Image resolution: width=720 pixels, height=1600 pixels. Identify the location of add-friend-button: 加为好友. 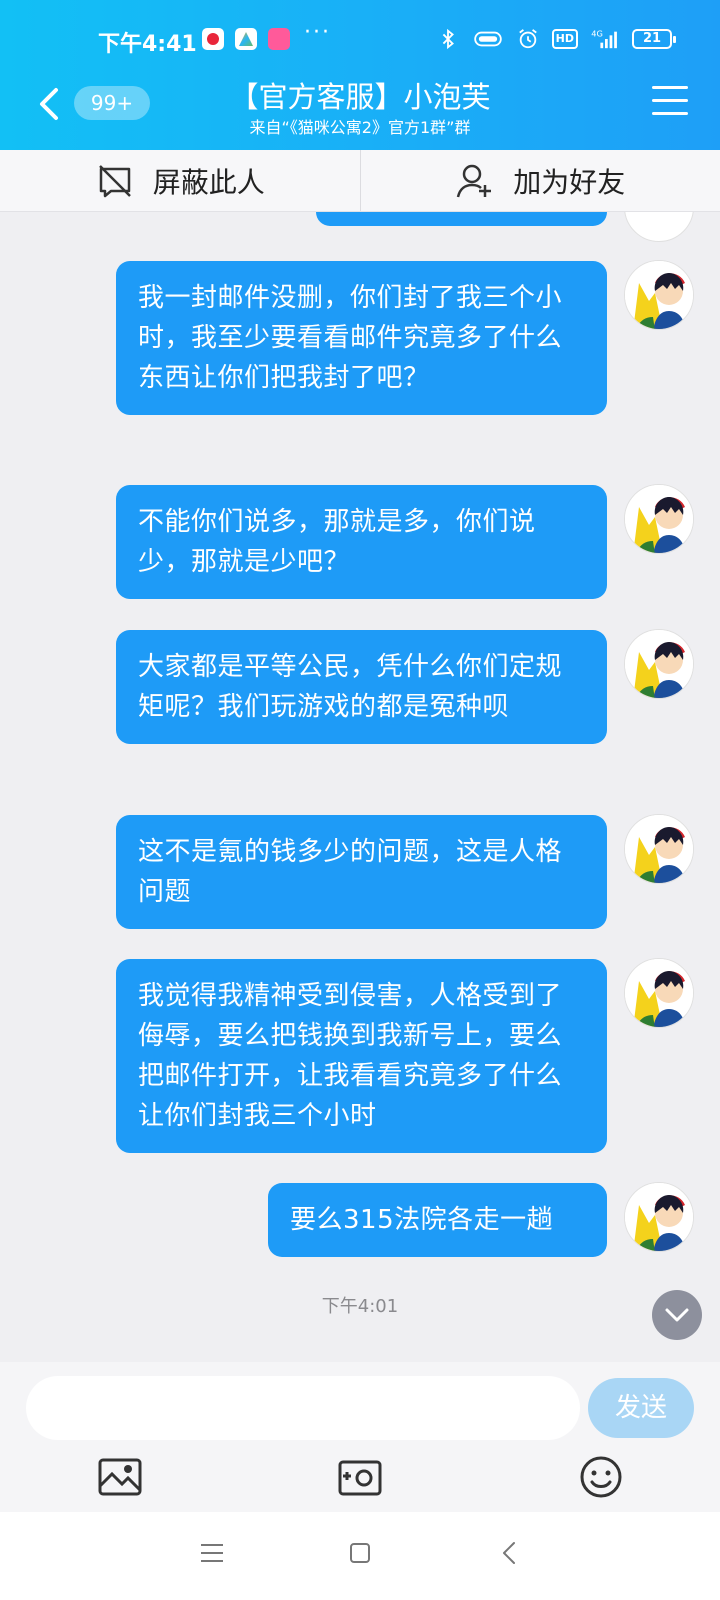
(539, 180).